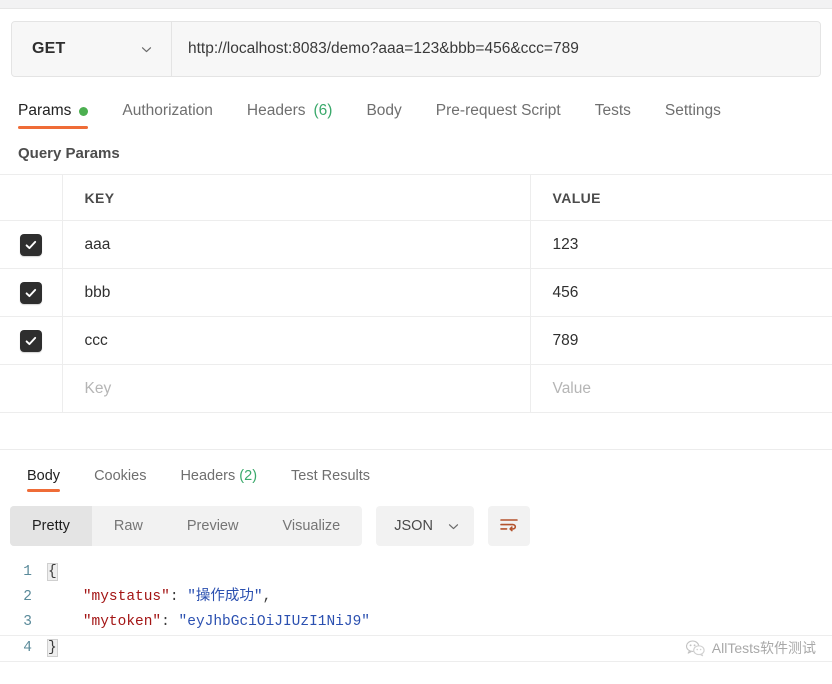 This screenshot has height=684, width=832. What do you see at coordinates (296, 292) in the screenshot?
I see `row-key-cell: bbb` at bounding box center [296, 292].